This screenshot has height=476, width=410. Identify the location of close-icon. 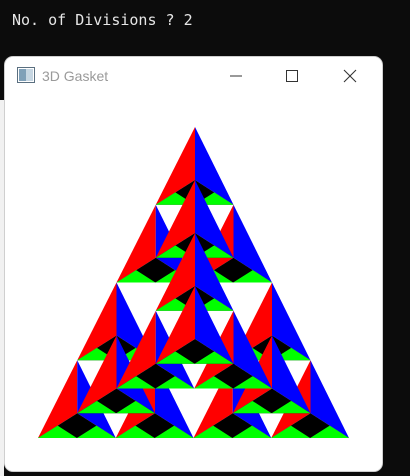
(350, 76).